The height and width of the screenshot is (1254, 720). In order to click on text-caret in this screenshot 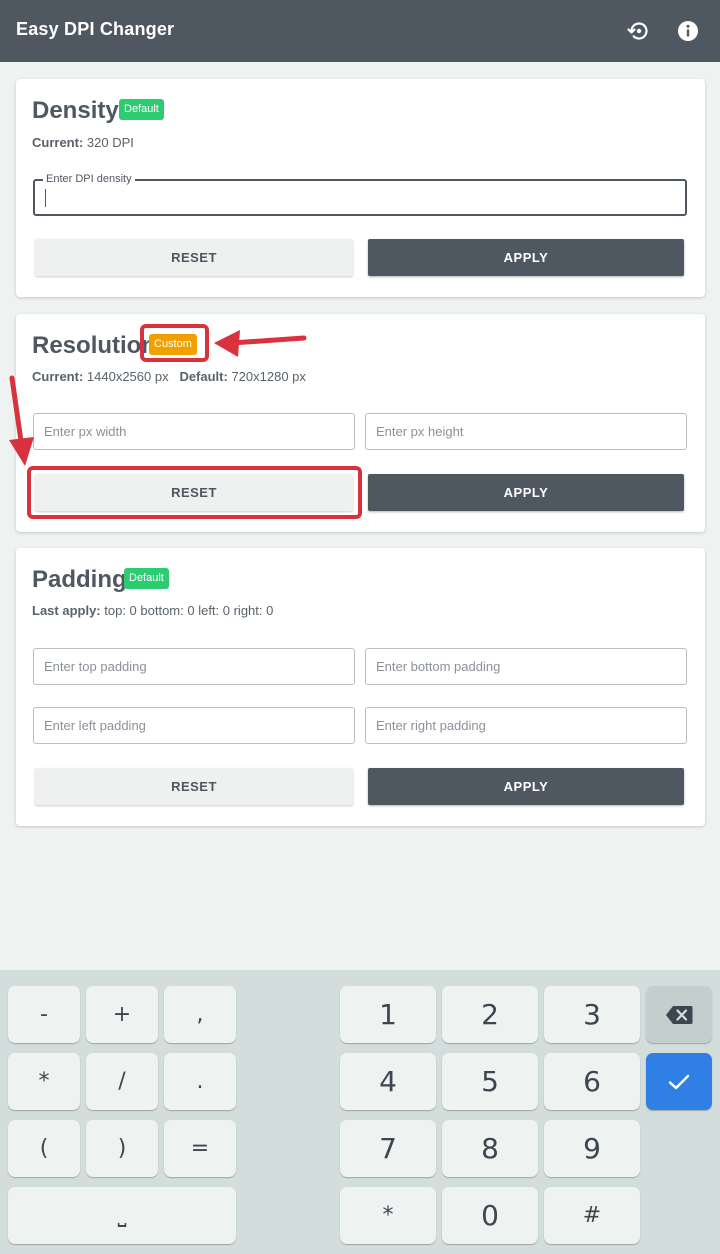, I will do `click(45, 198)`.